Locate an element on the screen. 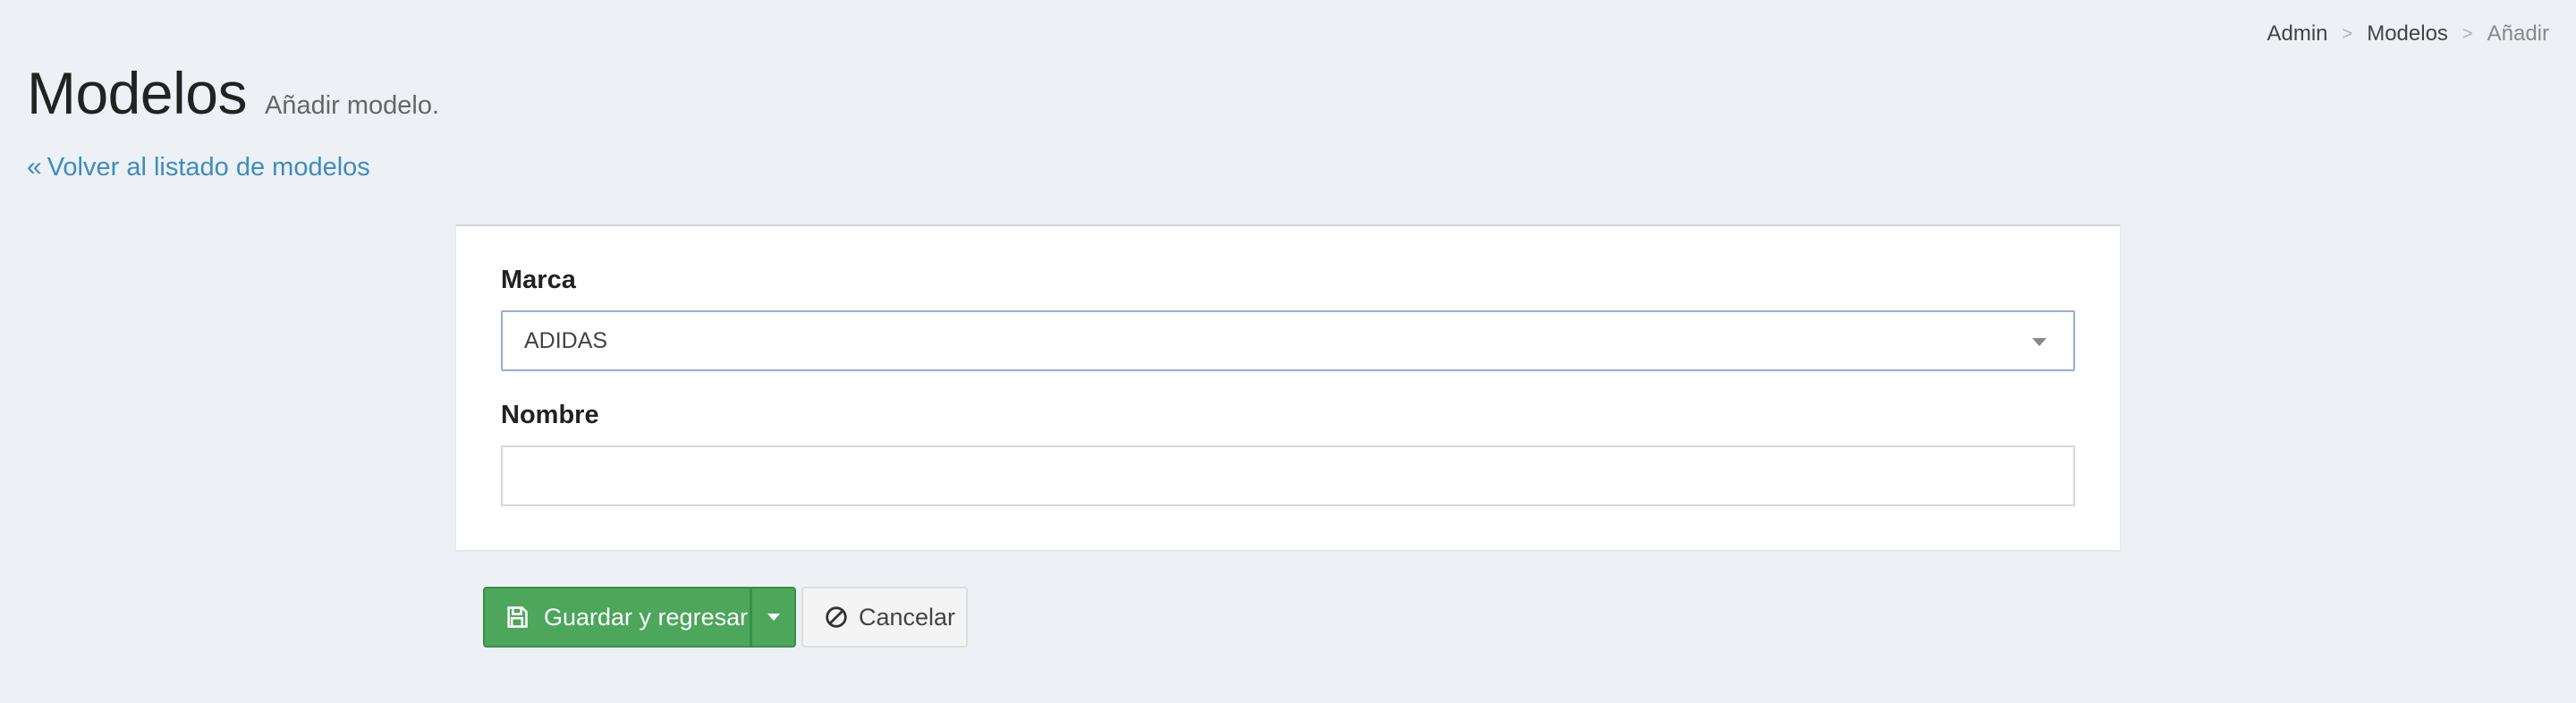  form-actions: Guardar y regresar Cancelar is located at coordinates (725, 617).